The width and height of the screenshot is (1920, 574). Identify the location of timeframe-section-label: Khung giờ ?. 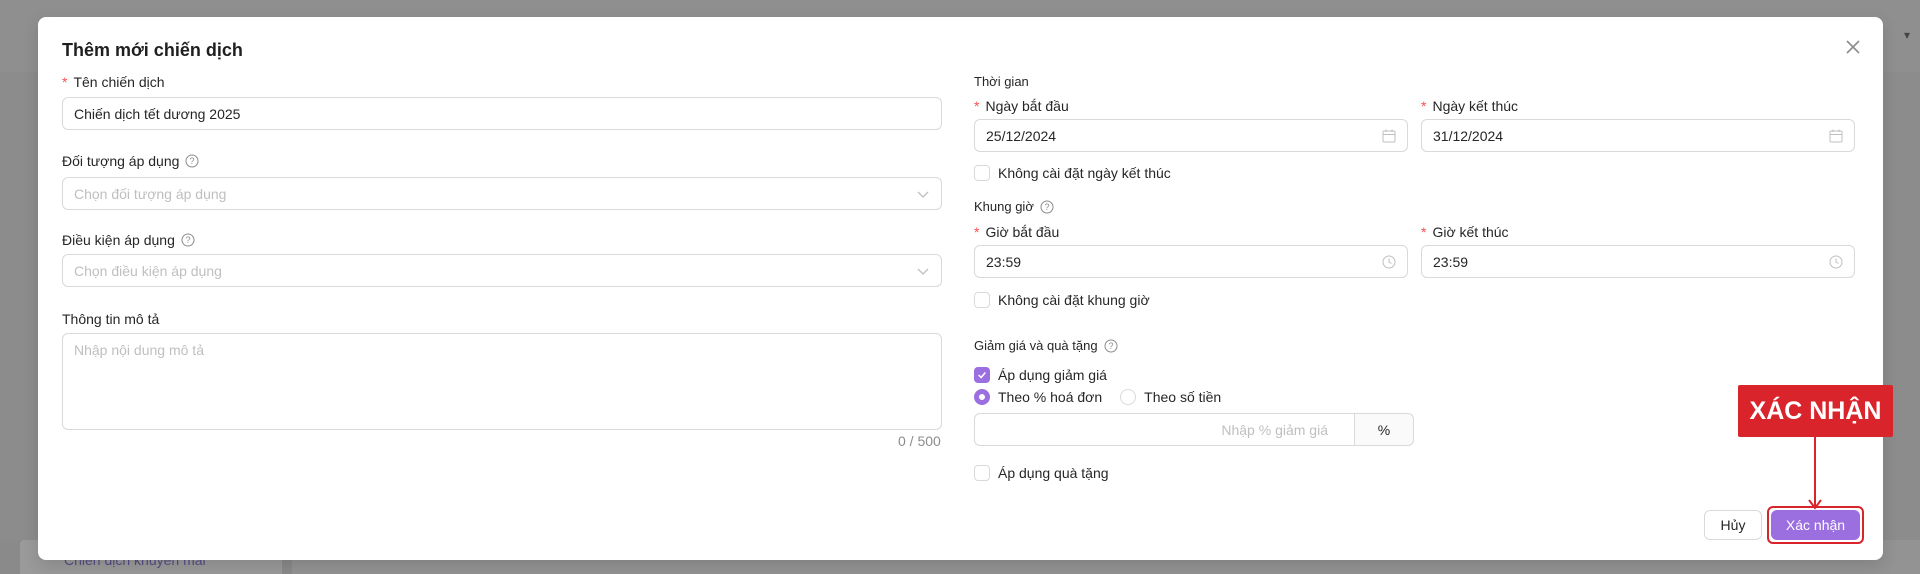
(1014, 206).